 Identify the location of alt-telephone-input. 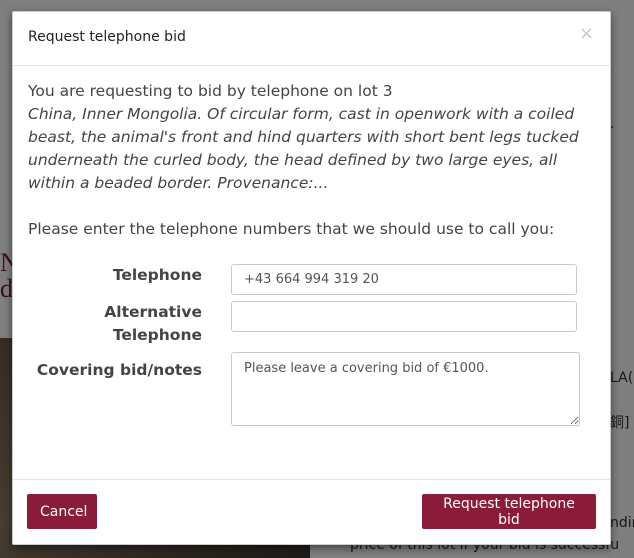
(404, 316).